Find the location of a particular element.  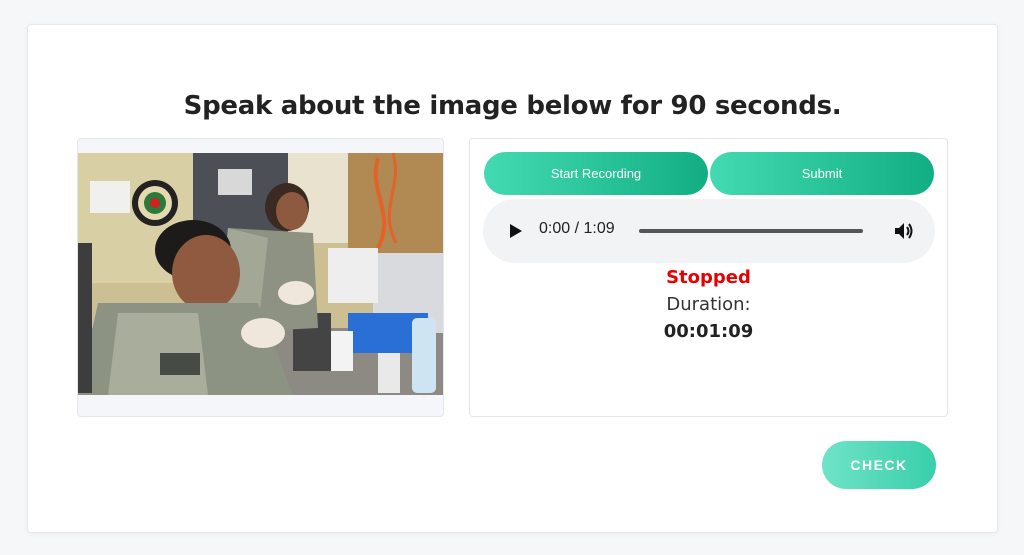

recording-status: Stopped is located at coordinates (708, 277).